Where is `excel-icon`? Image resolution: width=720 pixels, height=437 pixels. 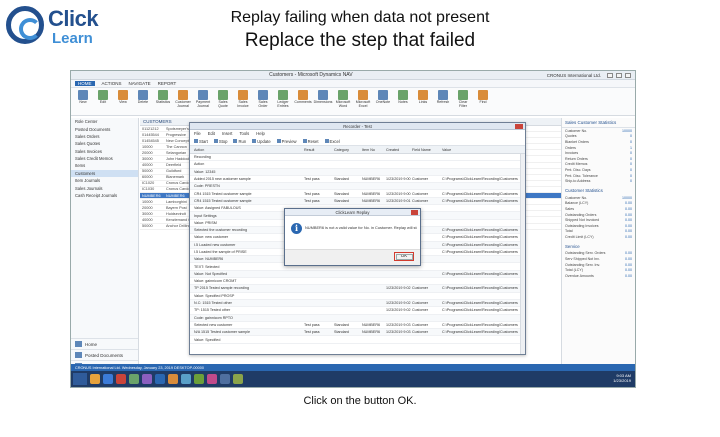 excel-icon is located at coordinates (134, 379).